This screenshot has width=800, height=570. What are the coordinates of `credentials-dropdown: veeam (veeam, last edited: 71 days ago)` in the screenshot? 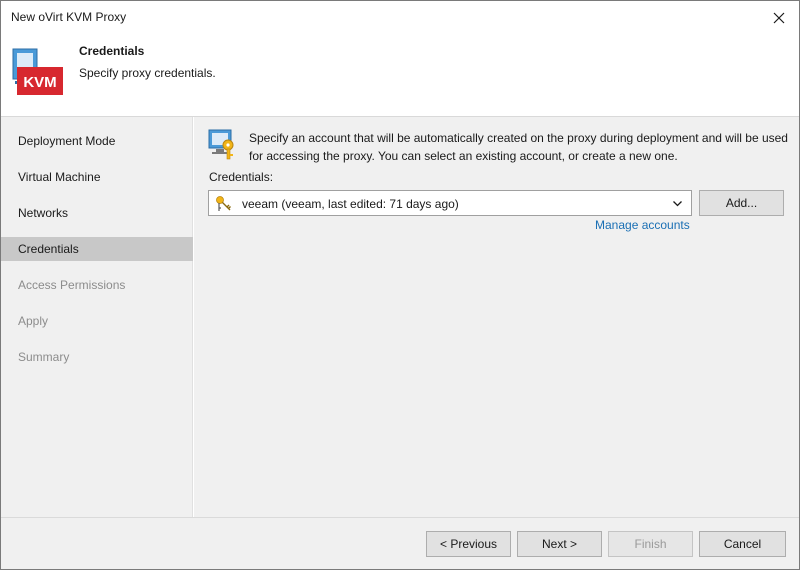 It's located at (450, 203).